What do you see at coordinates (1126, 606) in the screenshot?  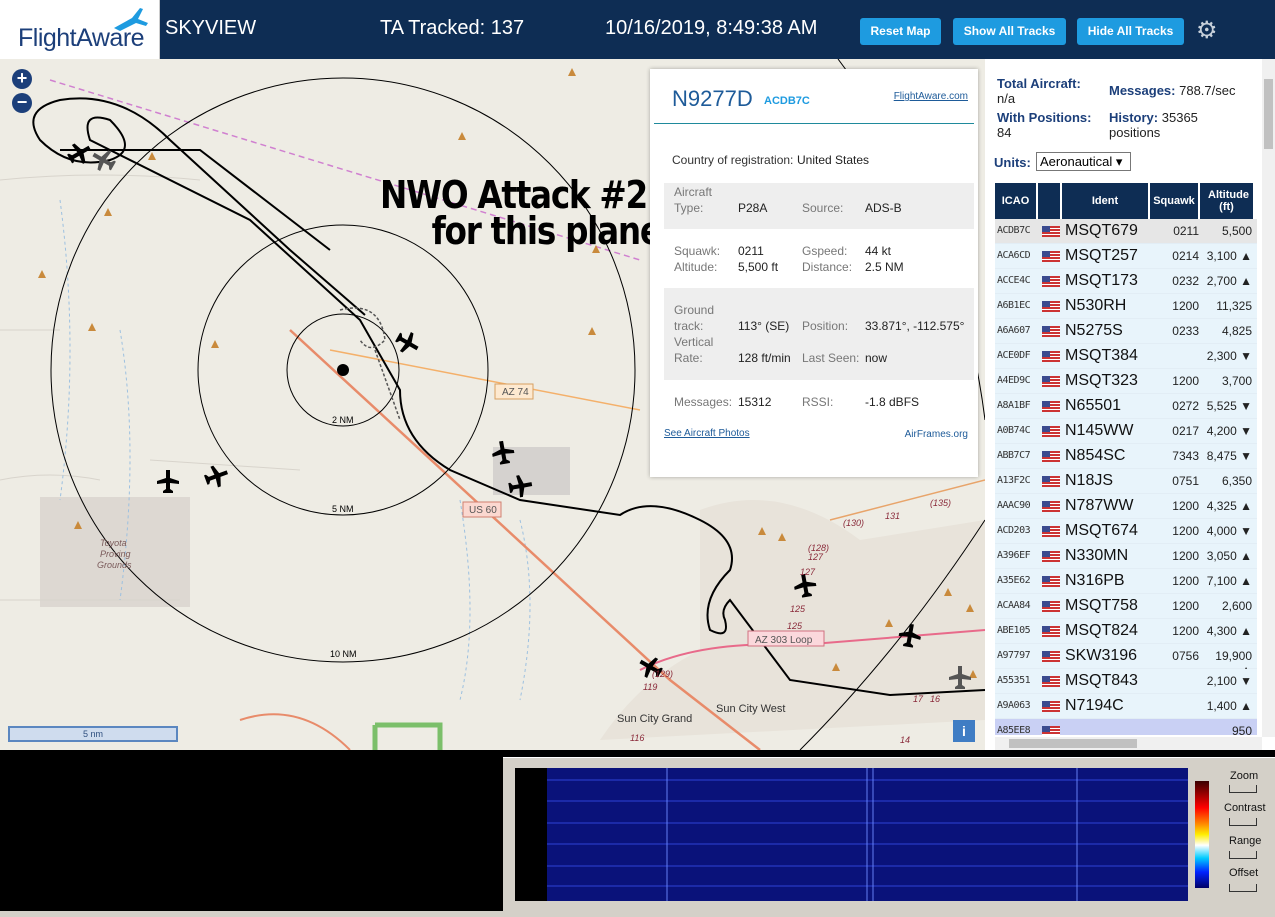 I see `table-row: ACAA84 MSQT758 1200 2,600` at bounding box center [1126, 606].